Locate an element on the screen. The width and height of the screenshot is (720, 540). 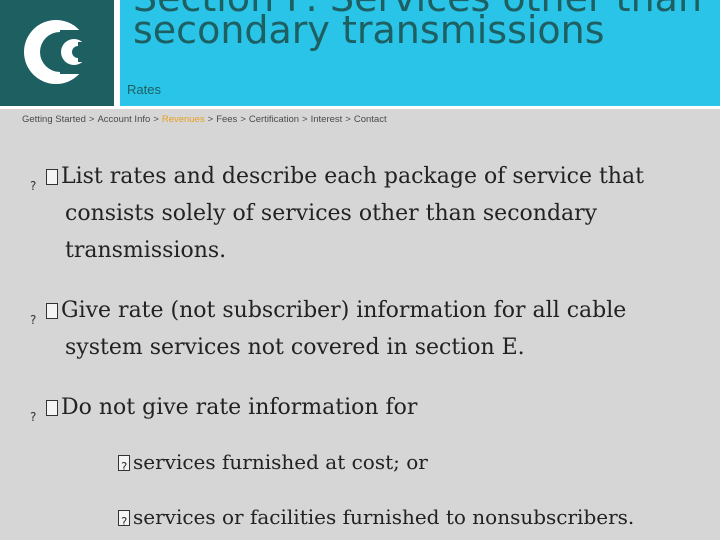
crumb-getting-started: Getting Started is located at coordinates (54, 119).